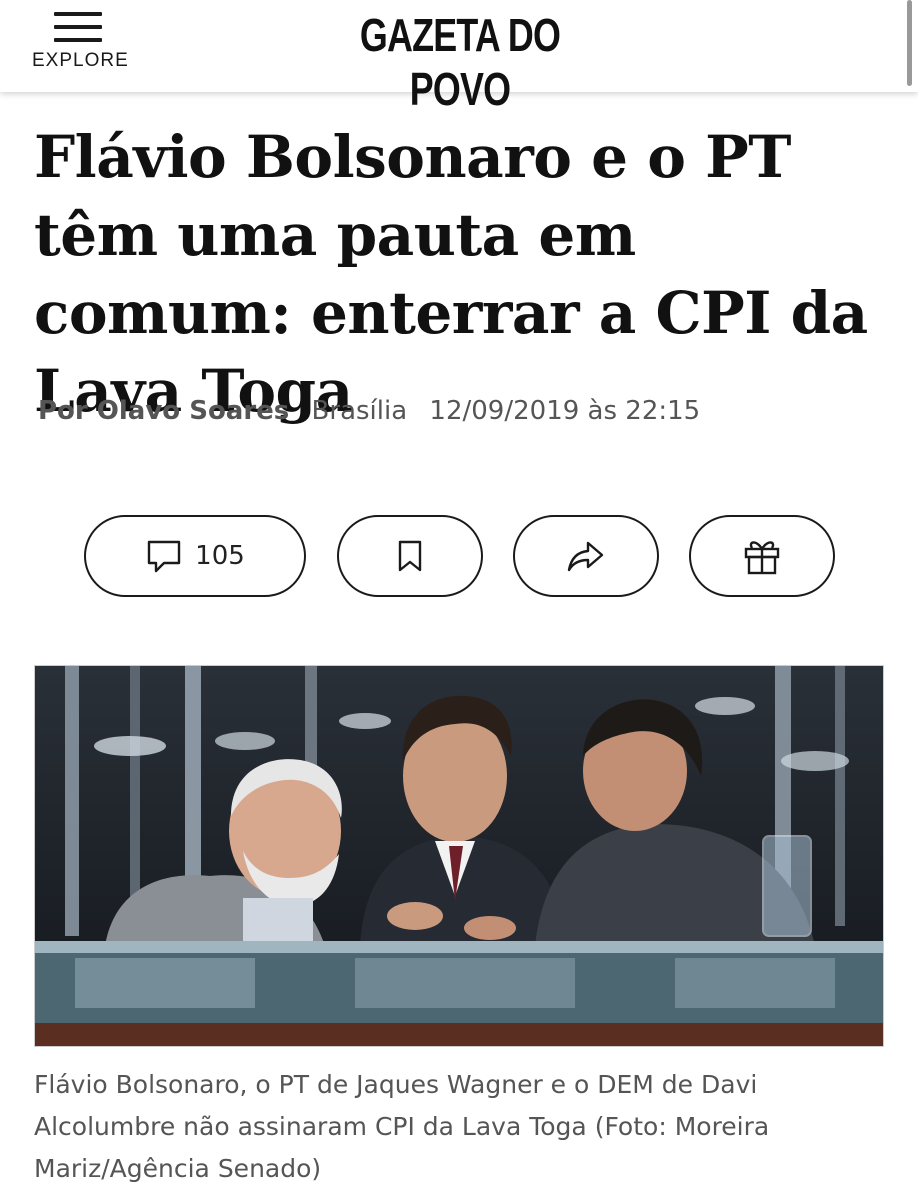  Describe the element at coordinates (565, 411) in the screenshot. I see `publish-date: 12/09/2019 às 22:15` at that location.